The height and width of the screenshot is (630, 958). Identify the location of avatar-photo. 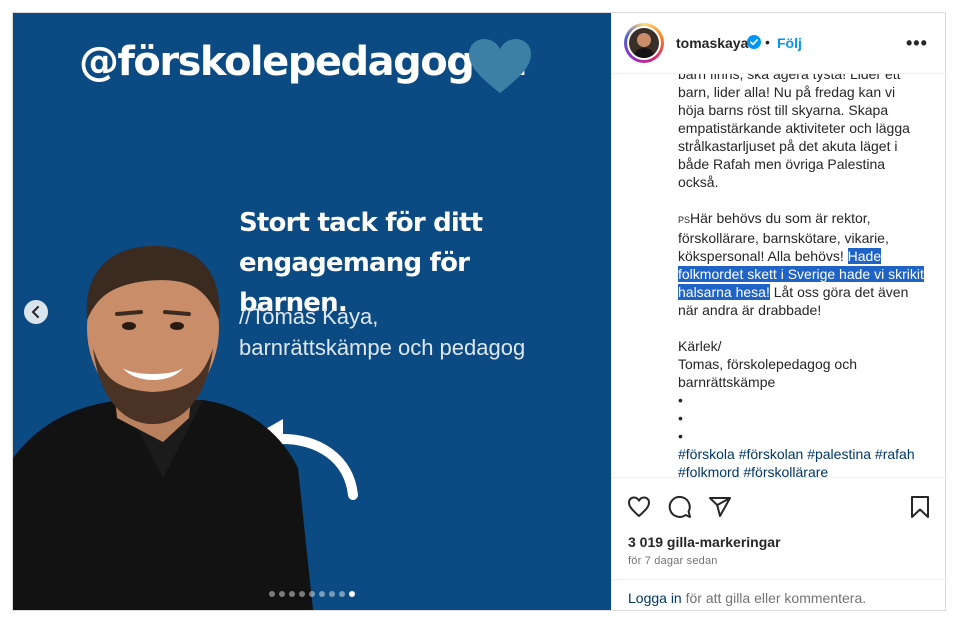
(644, 43).